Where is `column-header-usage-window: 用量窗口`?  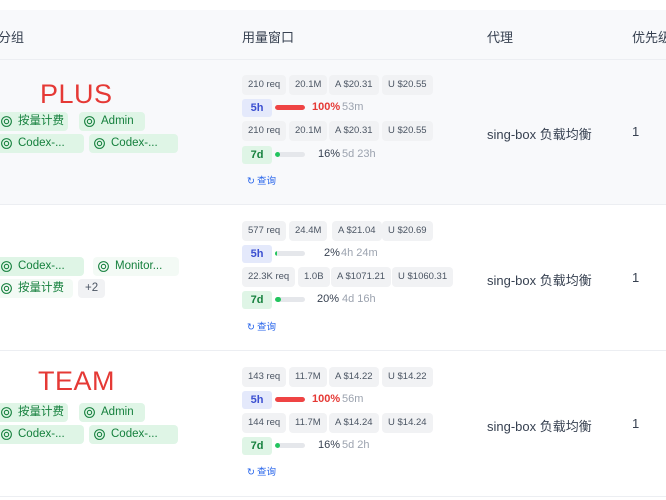
column-header-usage-window: 用量窗口 is located at coordinates (268, 36).